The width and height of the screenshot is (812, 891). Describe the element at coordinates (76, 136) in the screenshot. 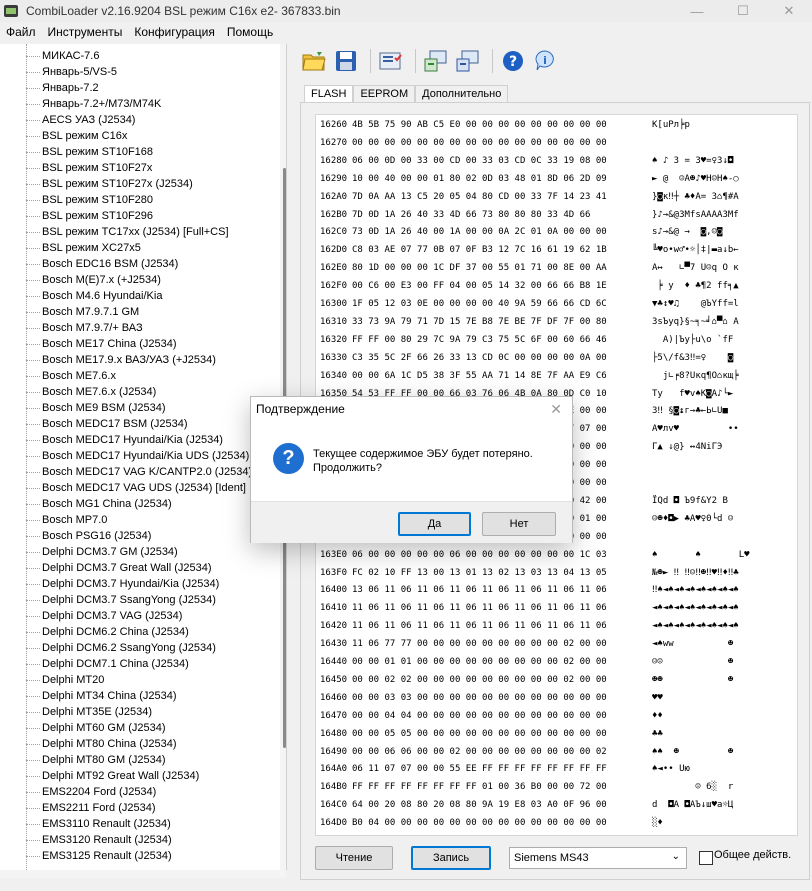

I see `tree-item: BSL режим C16x` at that location.